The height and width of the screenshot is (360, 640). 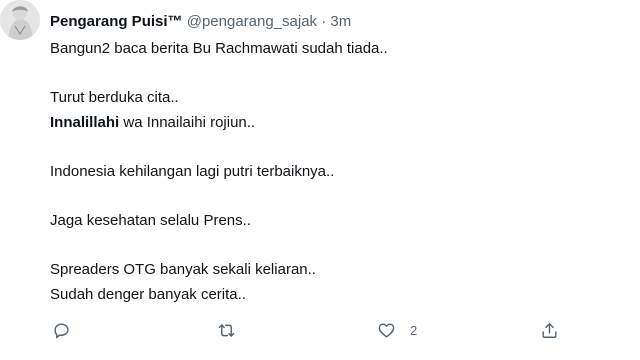 I want to click on share-button, so click(x=549, y=330).